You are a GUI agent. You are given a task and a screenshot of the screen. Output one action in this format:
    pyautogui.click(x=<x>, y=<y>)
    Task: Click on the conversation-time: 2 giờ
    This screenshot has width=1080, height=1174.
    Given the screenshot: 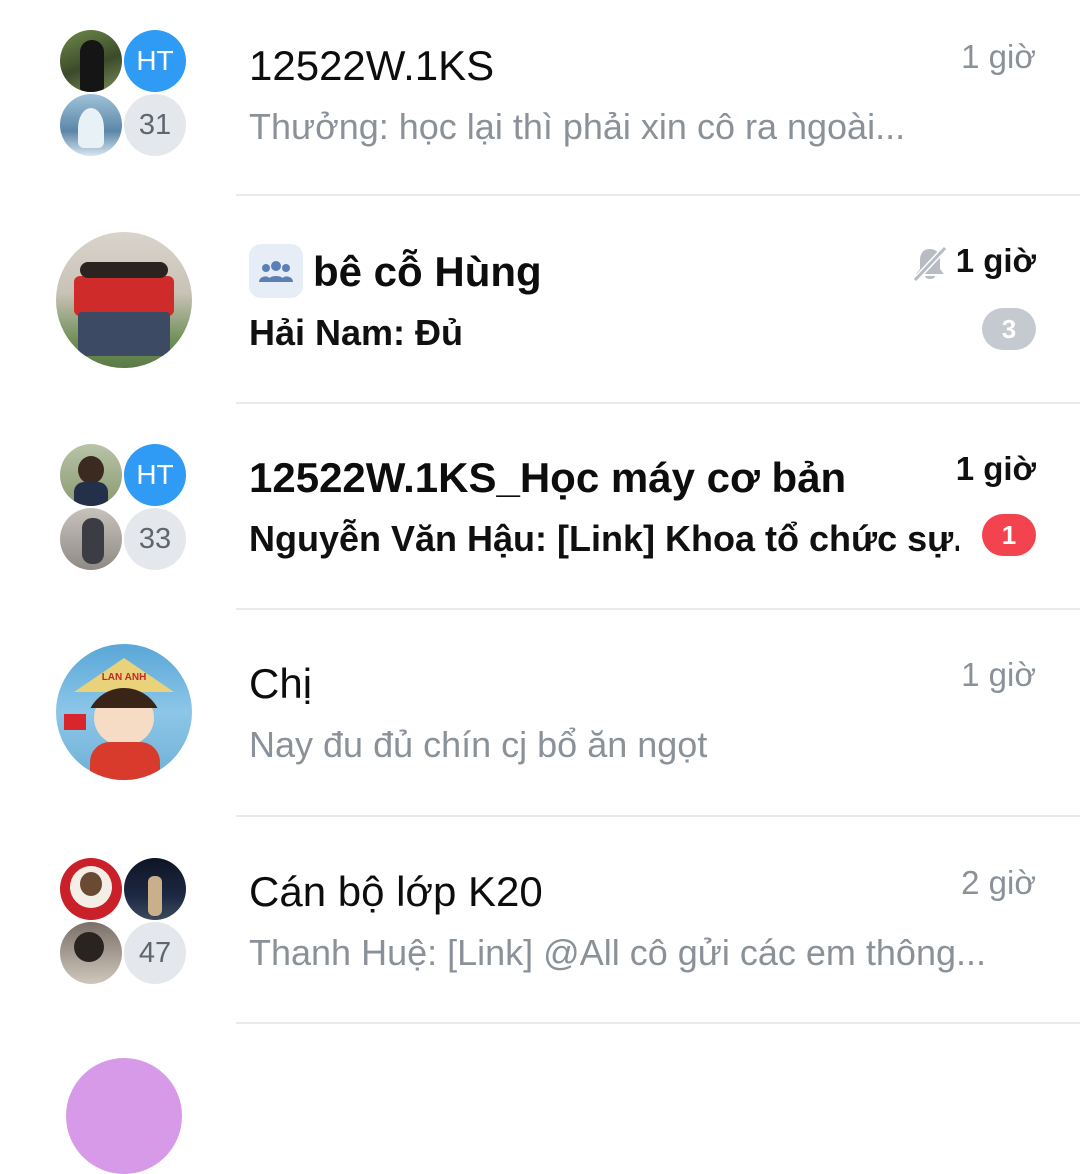 What is the action you would take?
    pyautogui.click(x=998, y=882)
    